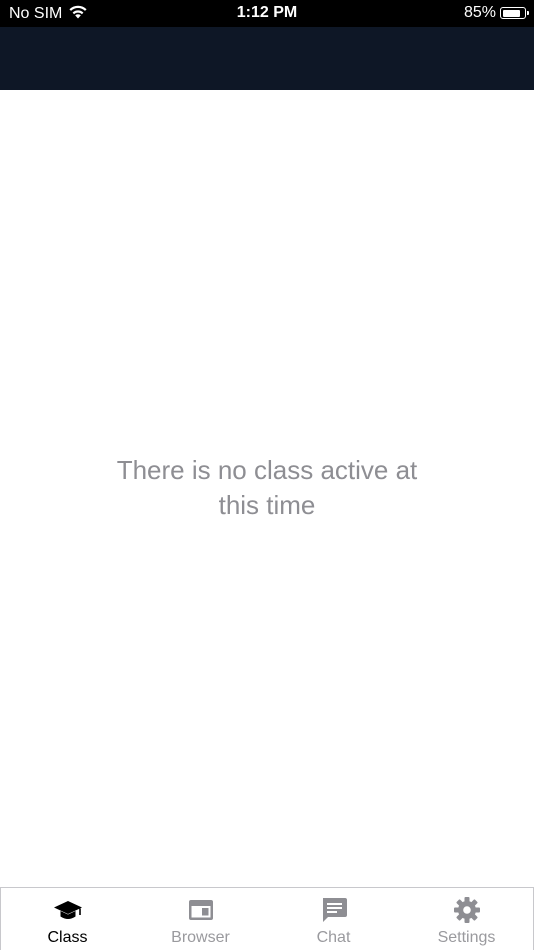 This screenshot has height=950, width=534. What do you see at coordinates (200, 937) in the screenshot?
I see `tab-browser-label: Browser` at bounding box center [200, 937].